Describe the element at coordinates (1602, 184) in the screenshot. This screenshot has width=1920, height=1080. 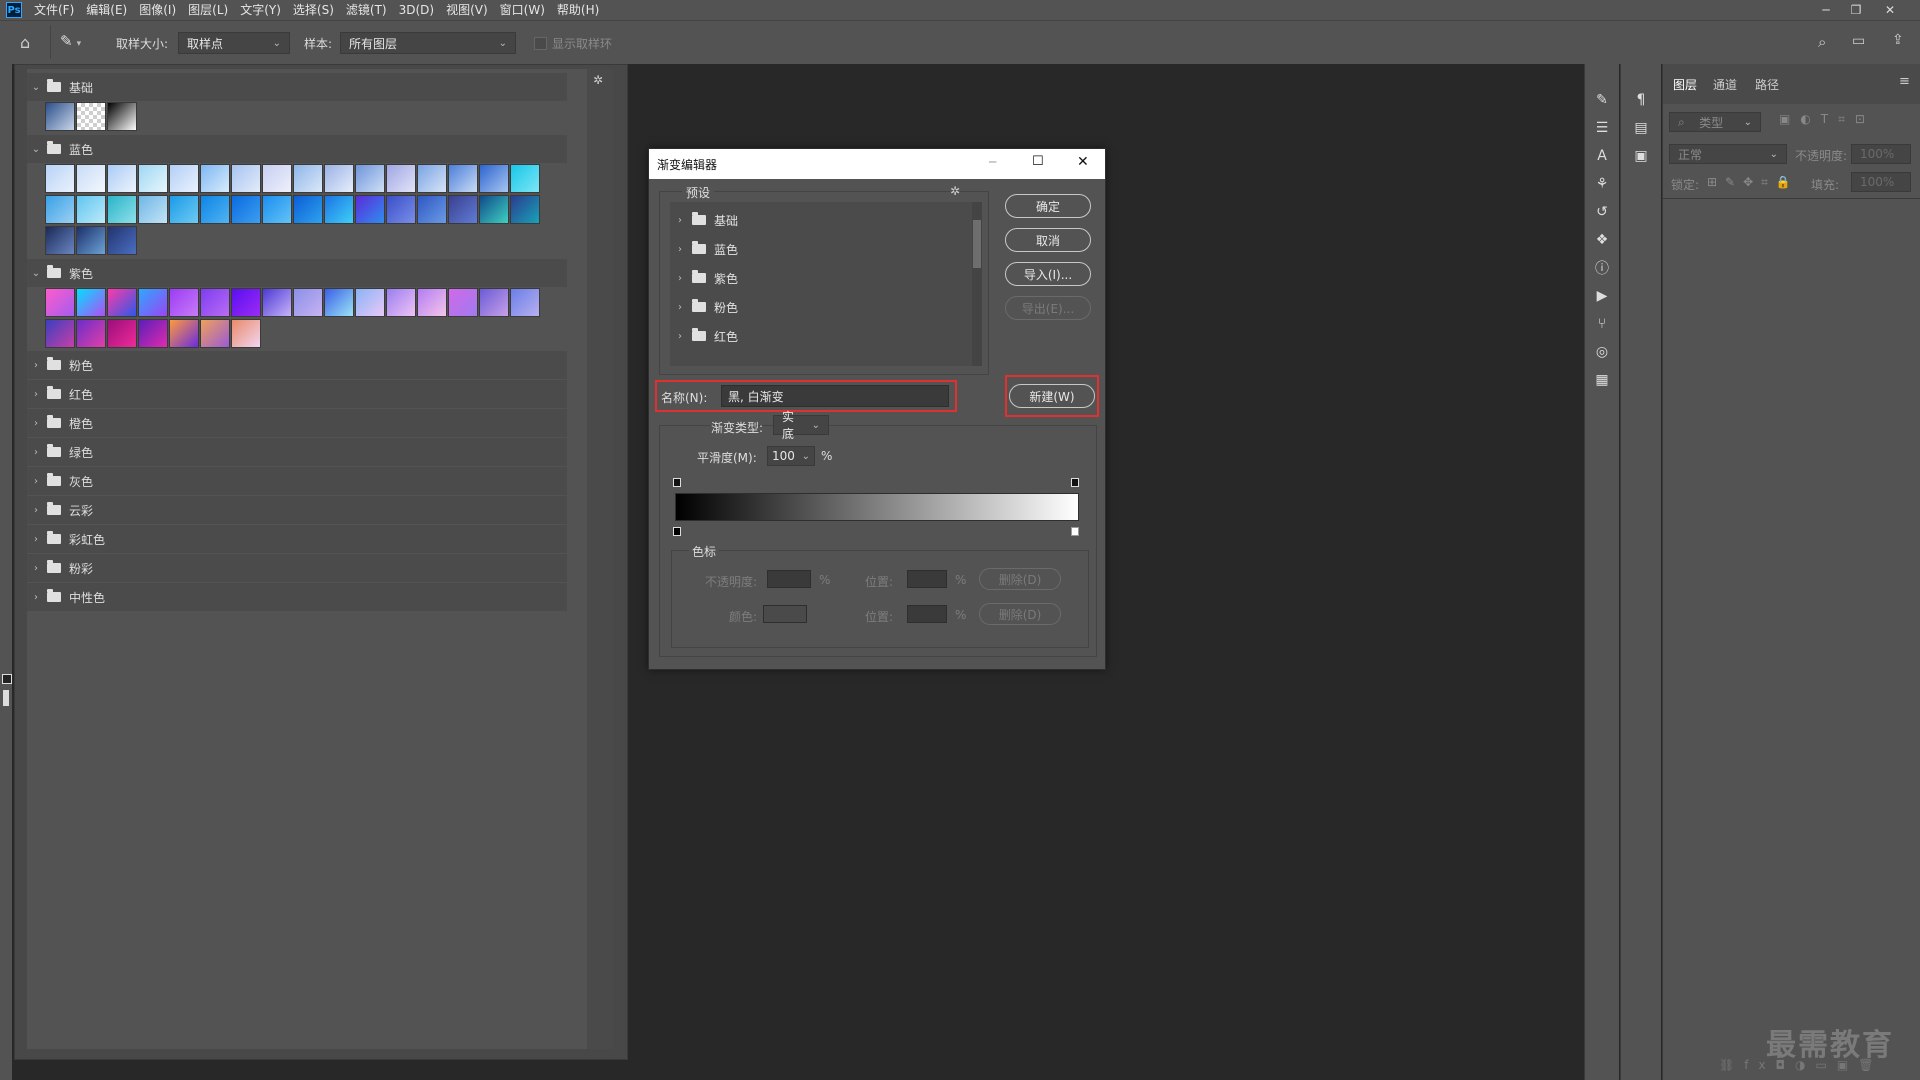
I see `clone-source-icon: ⚘` at that location.